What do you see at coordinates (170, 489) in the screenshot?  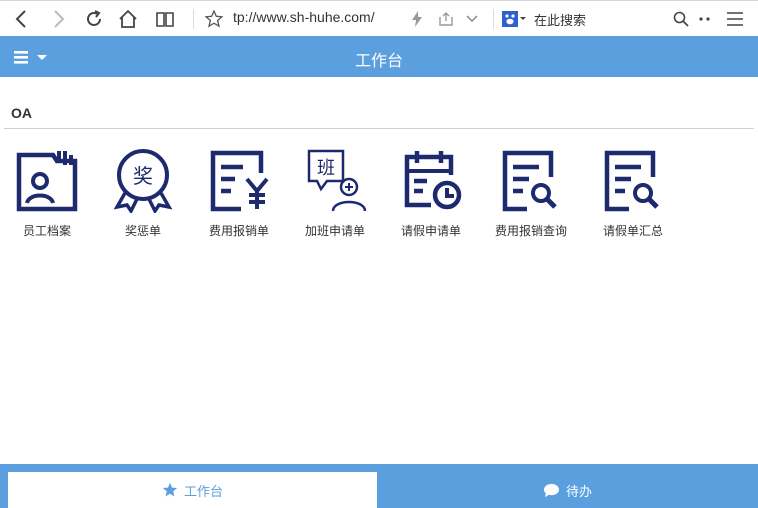 I see `star-icon` at bounding box center [170, 489].